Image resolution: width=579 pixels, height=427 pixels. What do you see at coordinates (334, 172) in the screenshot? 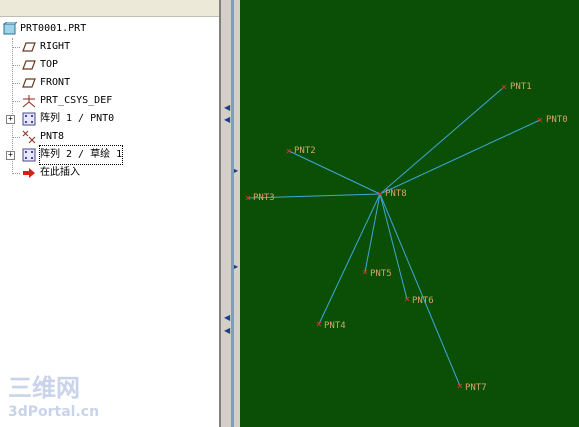
I see `connector-line-pnt2` at bounding box center [334, 172].